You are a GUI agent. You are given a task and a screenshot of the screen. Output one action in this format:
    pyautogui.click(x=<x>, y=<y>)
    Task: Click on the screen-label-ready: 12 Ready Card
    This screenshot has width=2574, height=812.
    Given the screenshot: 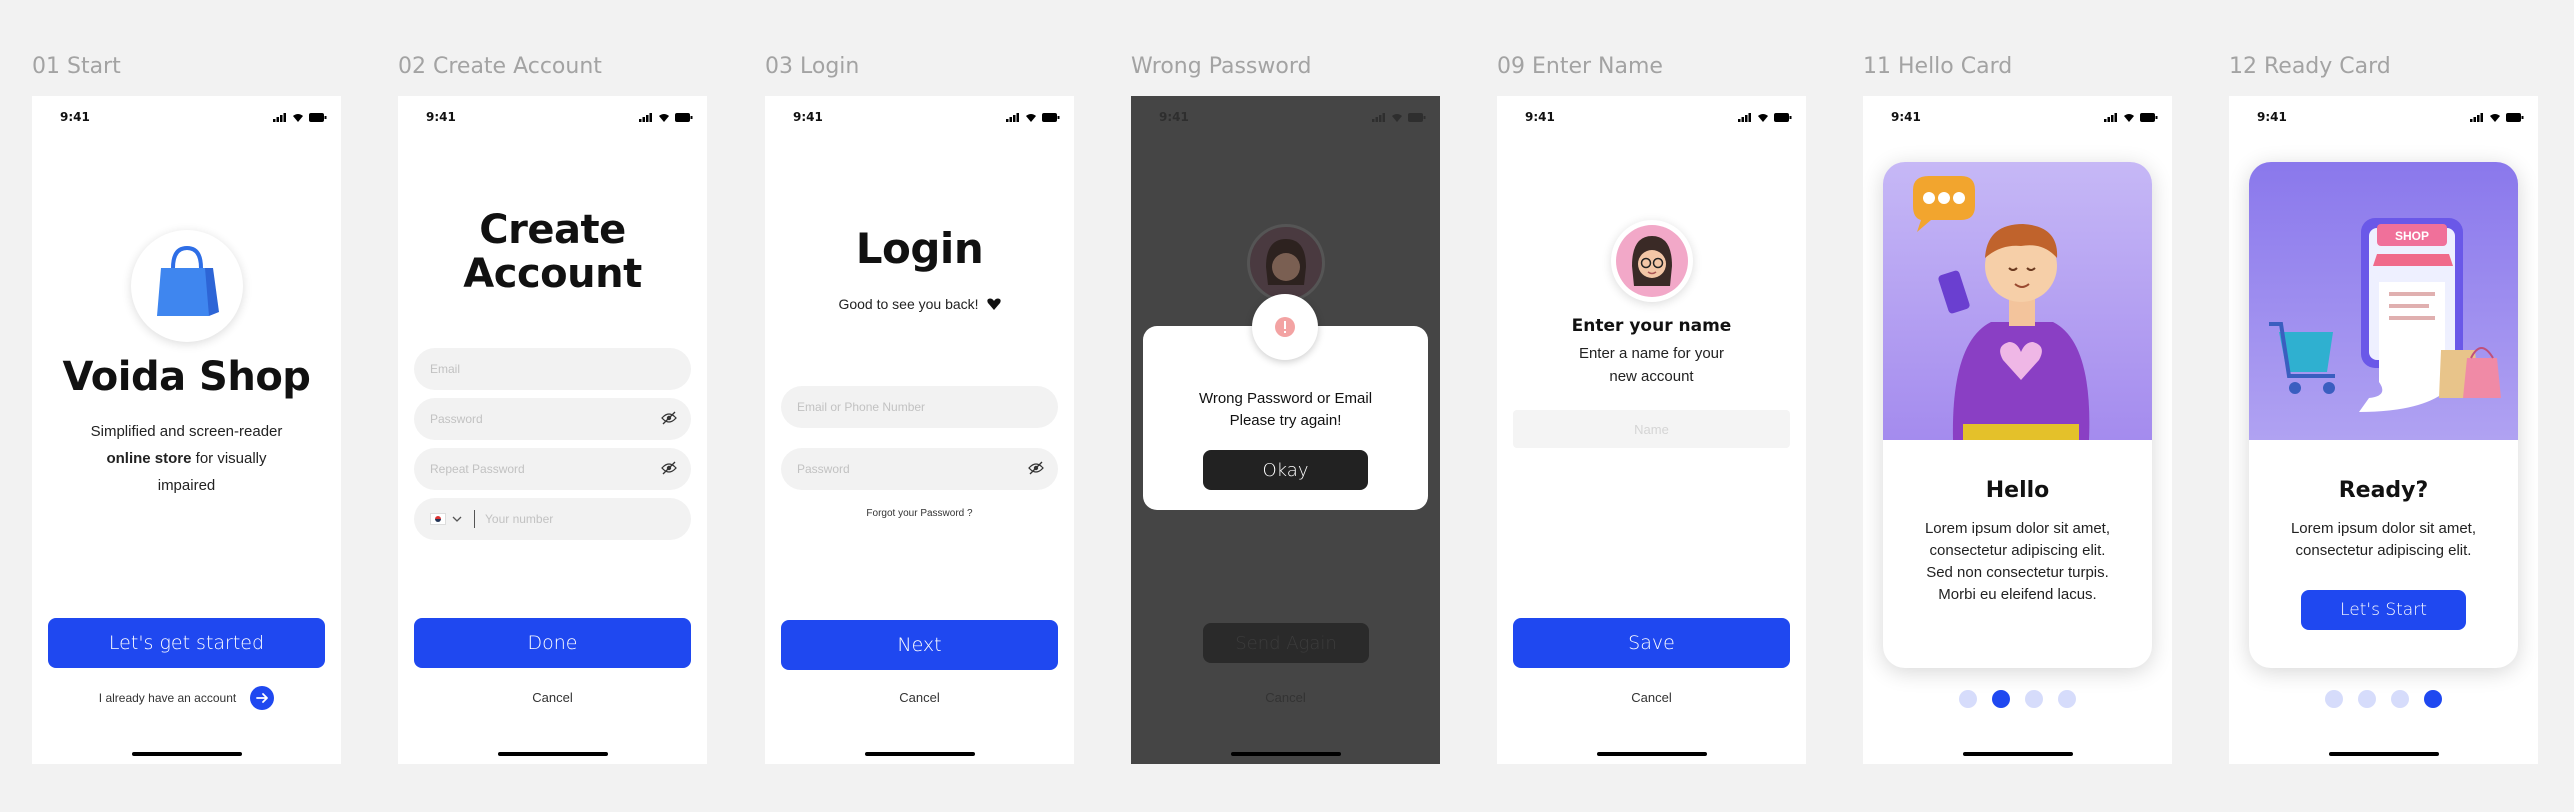 What is the action you would take?
    pyautogui.click(x=2310, y=66)
    